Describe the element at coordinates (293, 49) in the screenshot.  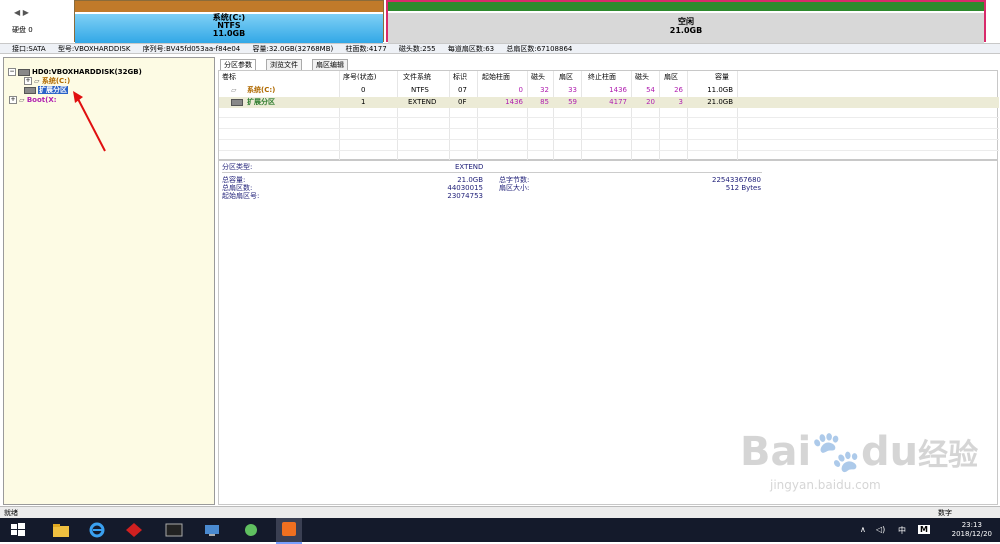
I see `capacity-text: 容量:32.0GB(32768MB)` at that location.